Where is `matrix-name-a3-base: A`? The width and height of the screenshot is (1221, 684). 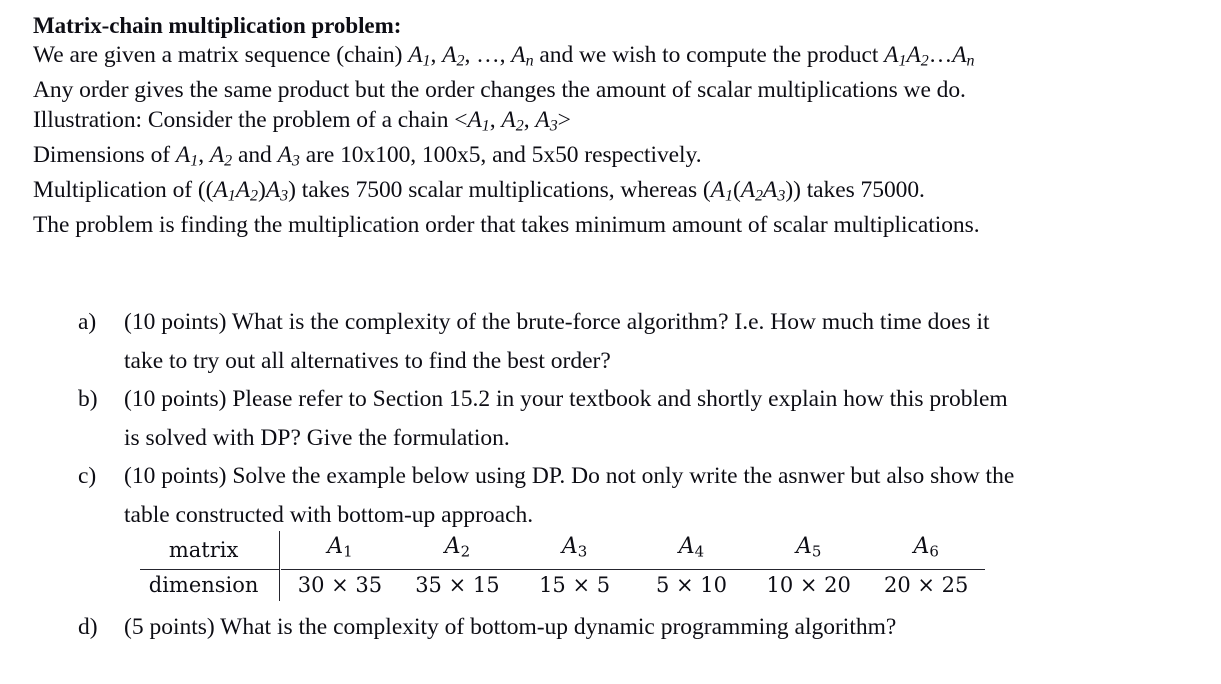 matrix-name-a3-base: A is located at coordinates (569, 546).